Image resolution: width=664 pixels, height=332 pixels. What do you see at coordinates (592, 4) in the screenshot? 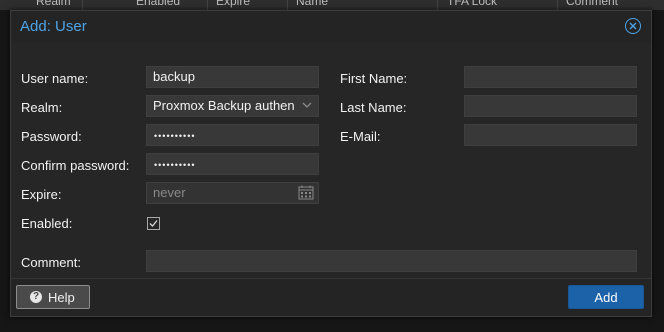
I see `grid-column-comment: Comment` at bounding box center [592, 4].